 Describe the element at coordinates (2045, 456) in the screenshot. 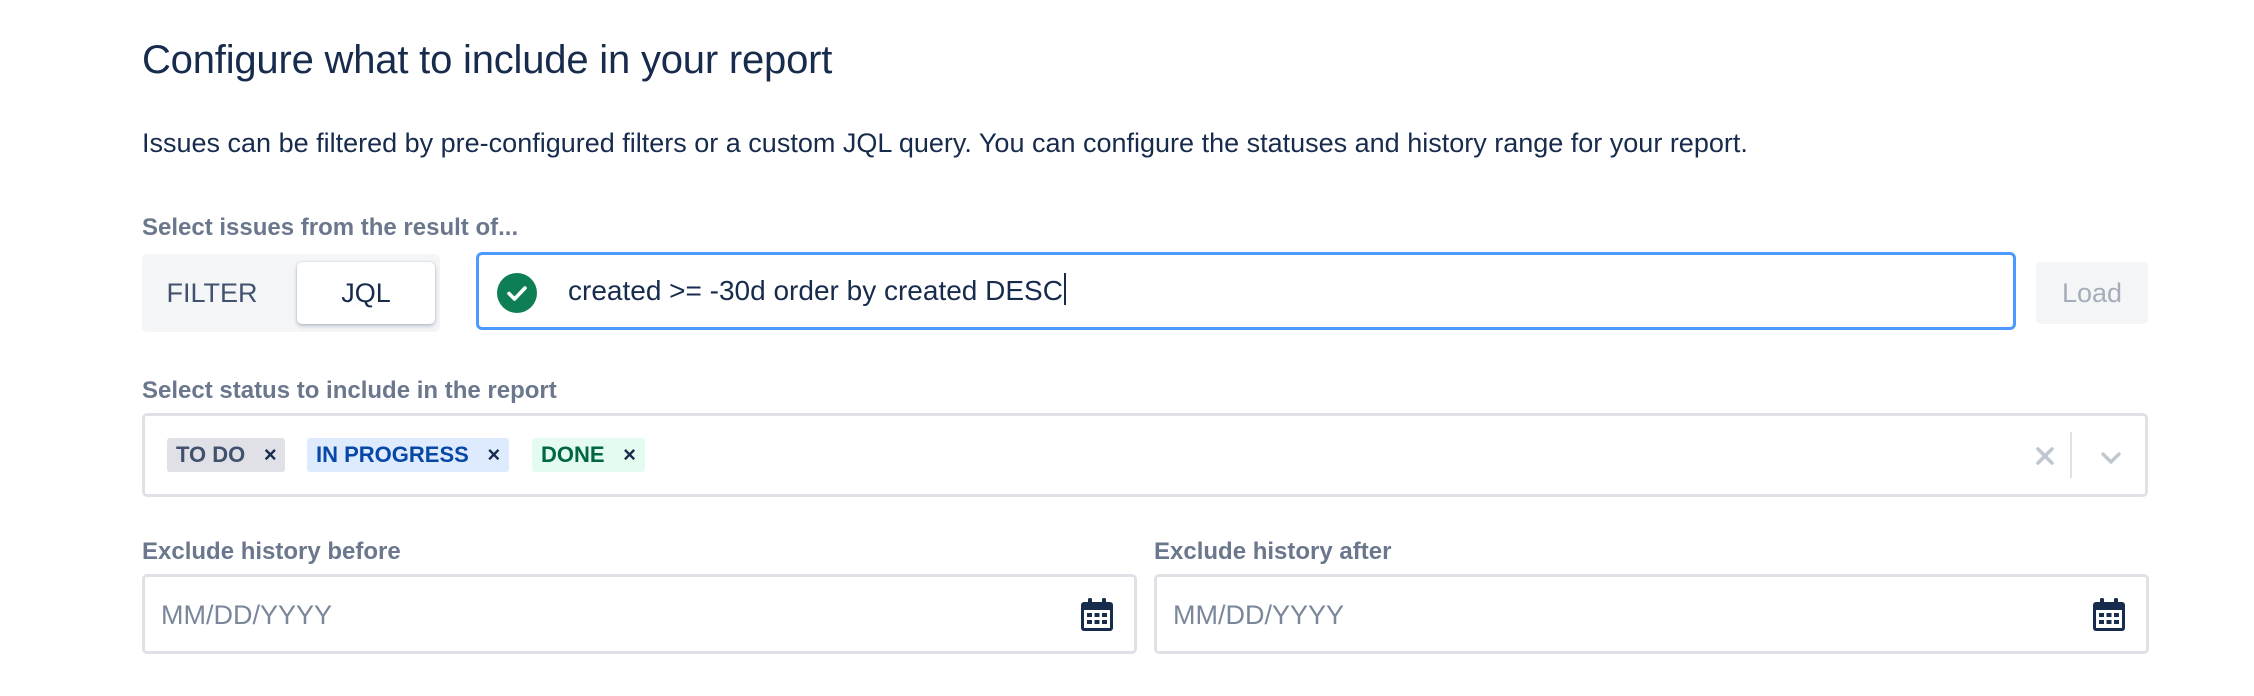

I see `clear-all-icon` at that location.